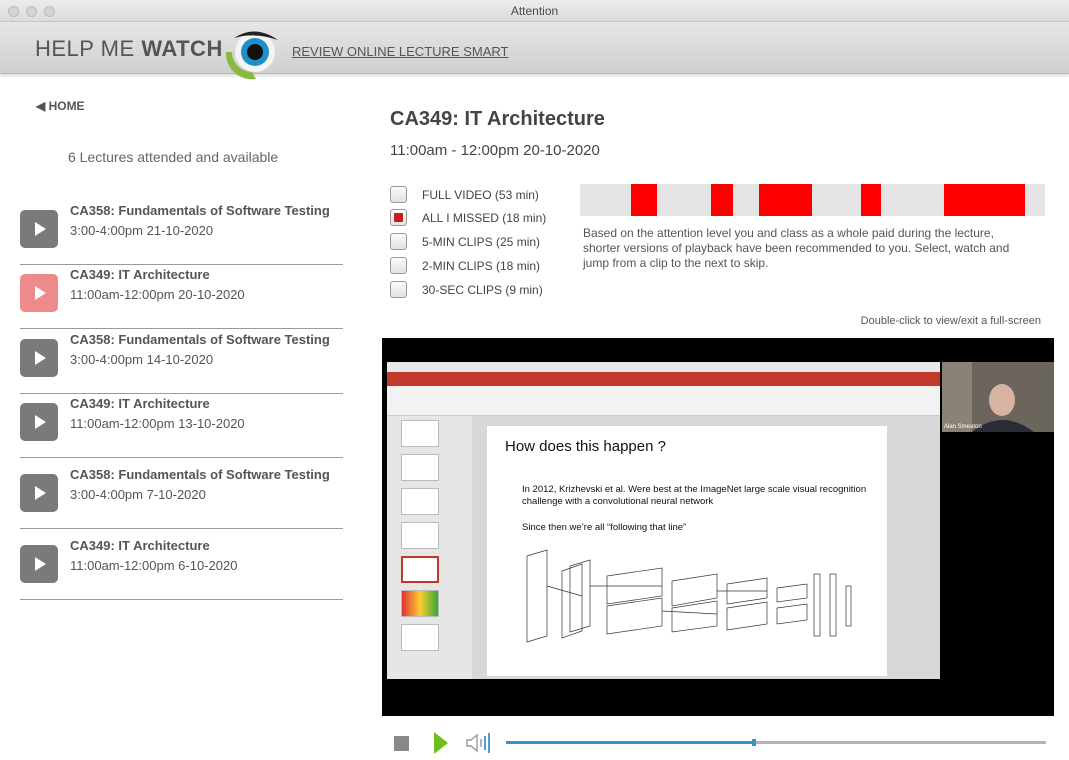  Describe the element at coordinates (85, 48) in the screenshot. I see `brand-light: HELP ME` at that location.